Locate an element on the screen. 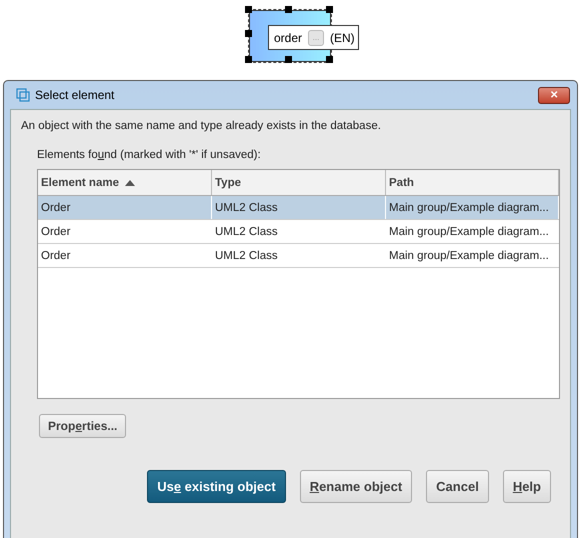 The image size is (585, 538). dialog-button: Help is located at coordinates (526, 486).